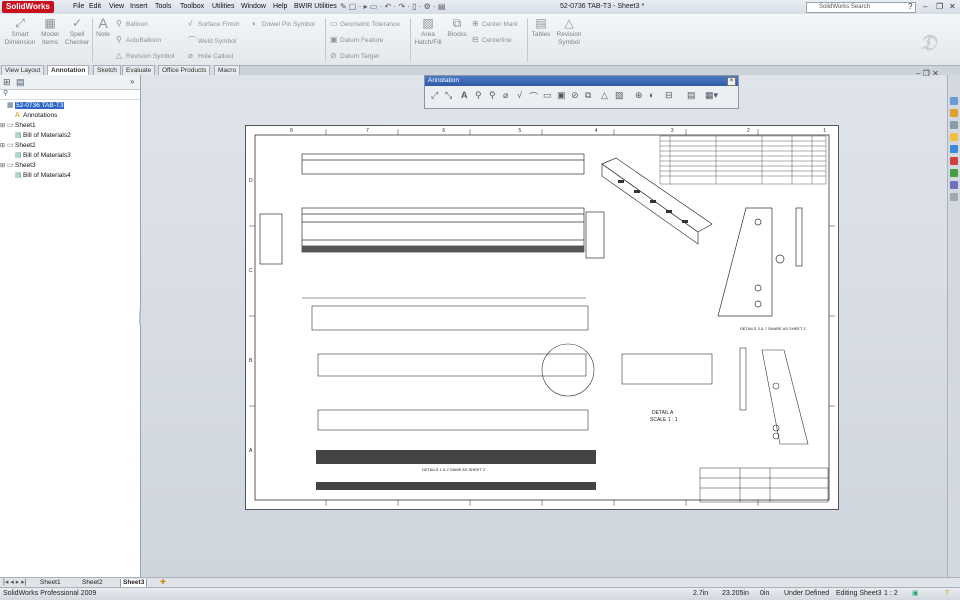  What do you see at coordinates (103, 27) in the screenshot?
I see `note-button: A Note` at bounding box center [103, 27].